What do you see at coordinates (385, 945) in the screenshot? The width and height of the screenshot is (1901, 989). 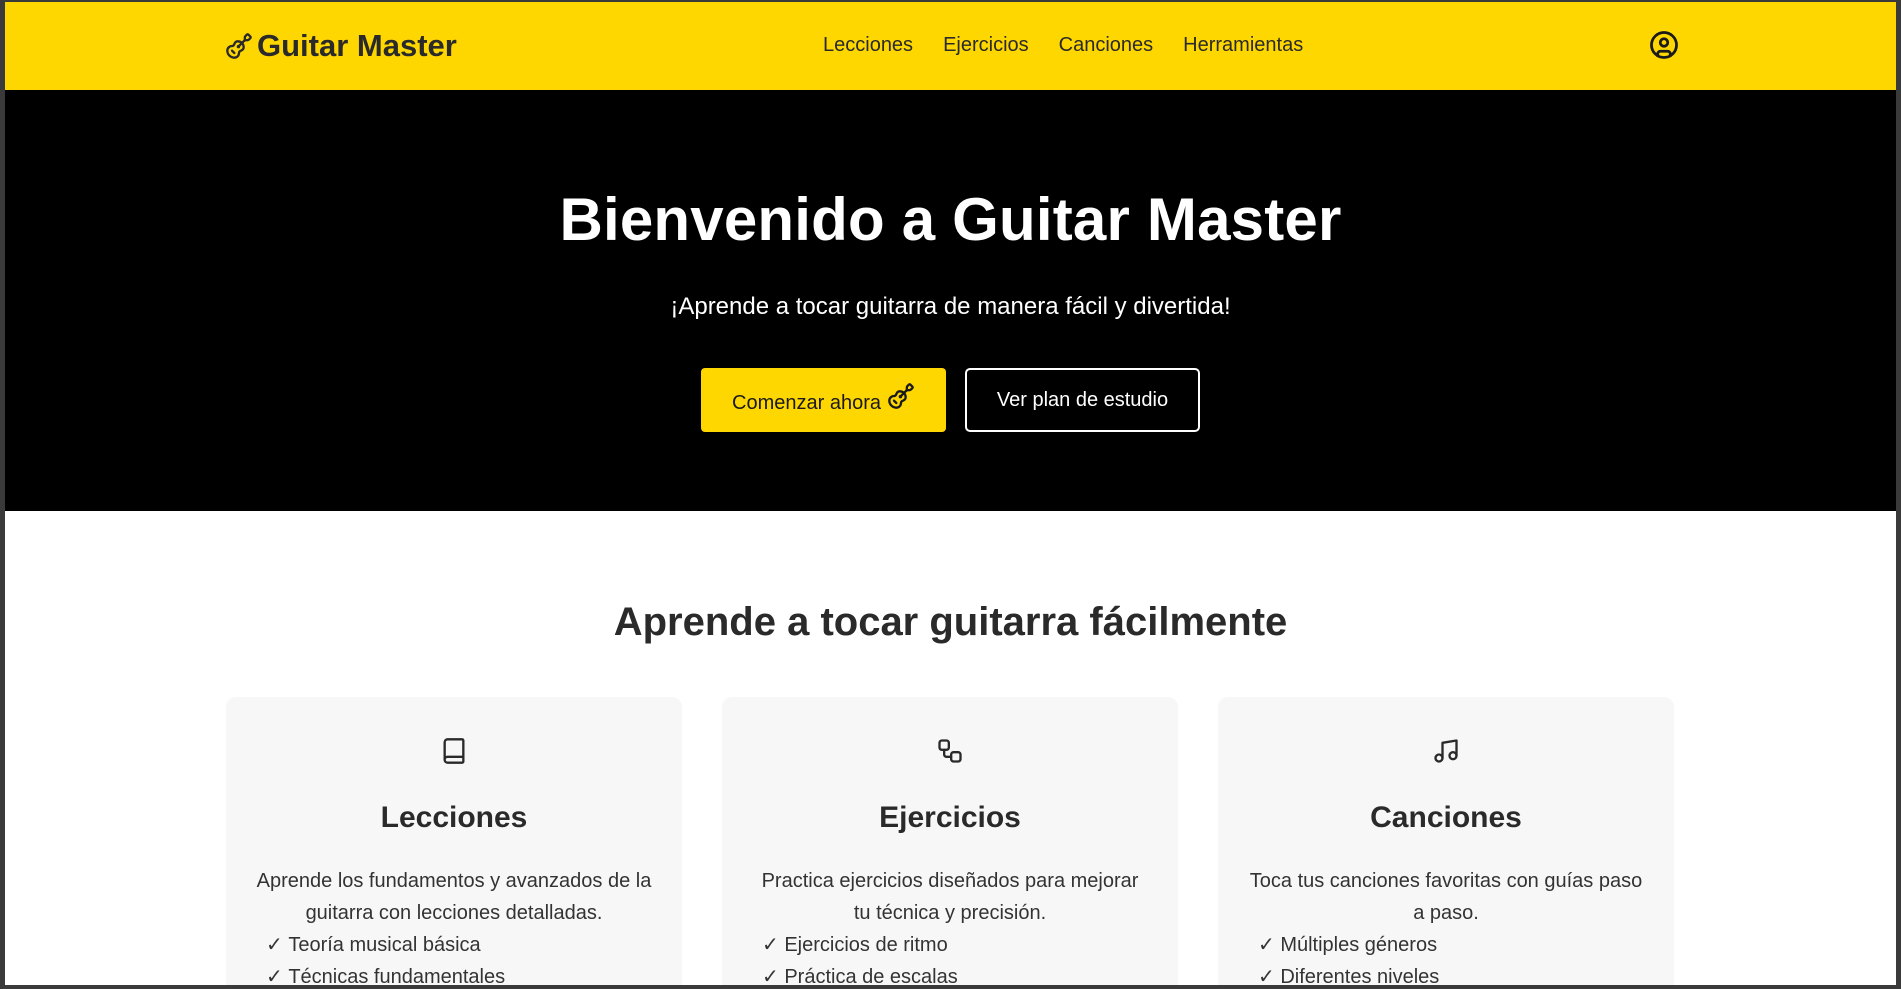 I see `list-item: Teoría musical básica` at bounding box center [385, 945].